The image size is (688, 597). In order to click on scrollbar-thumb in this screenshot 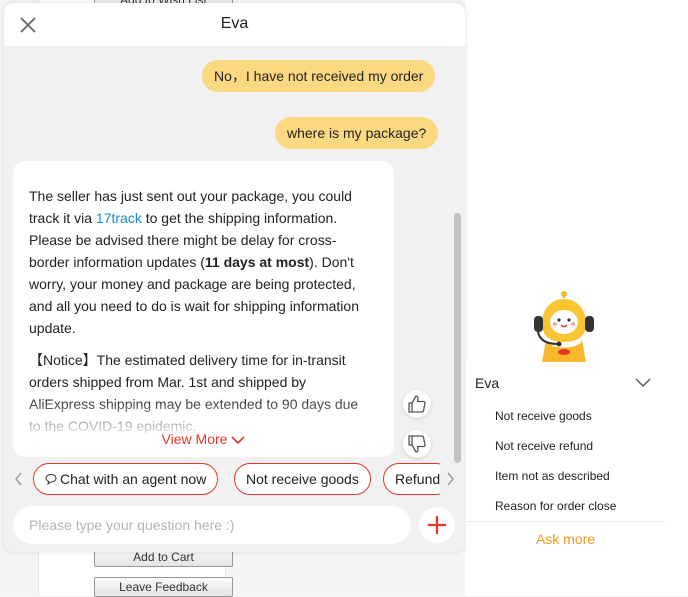, I will do `click(457, 338)`.